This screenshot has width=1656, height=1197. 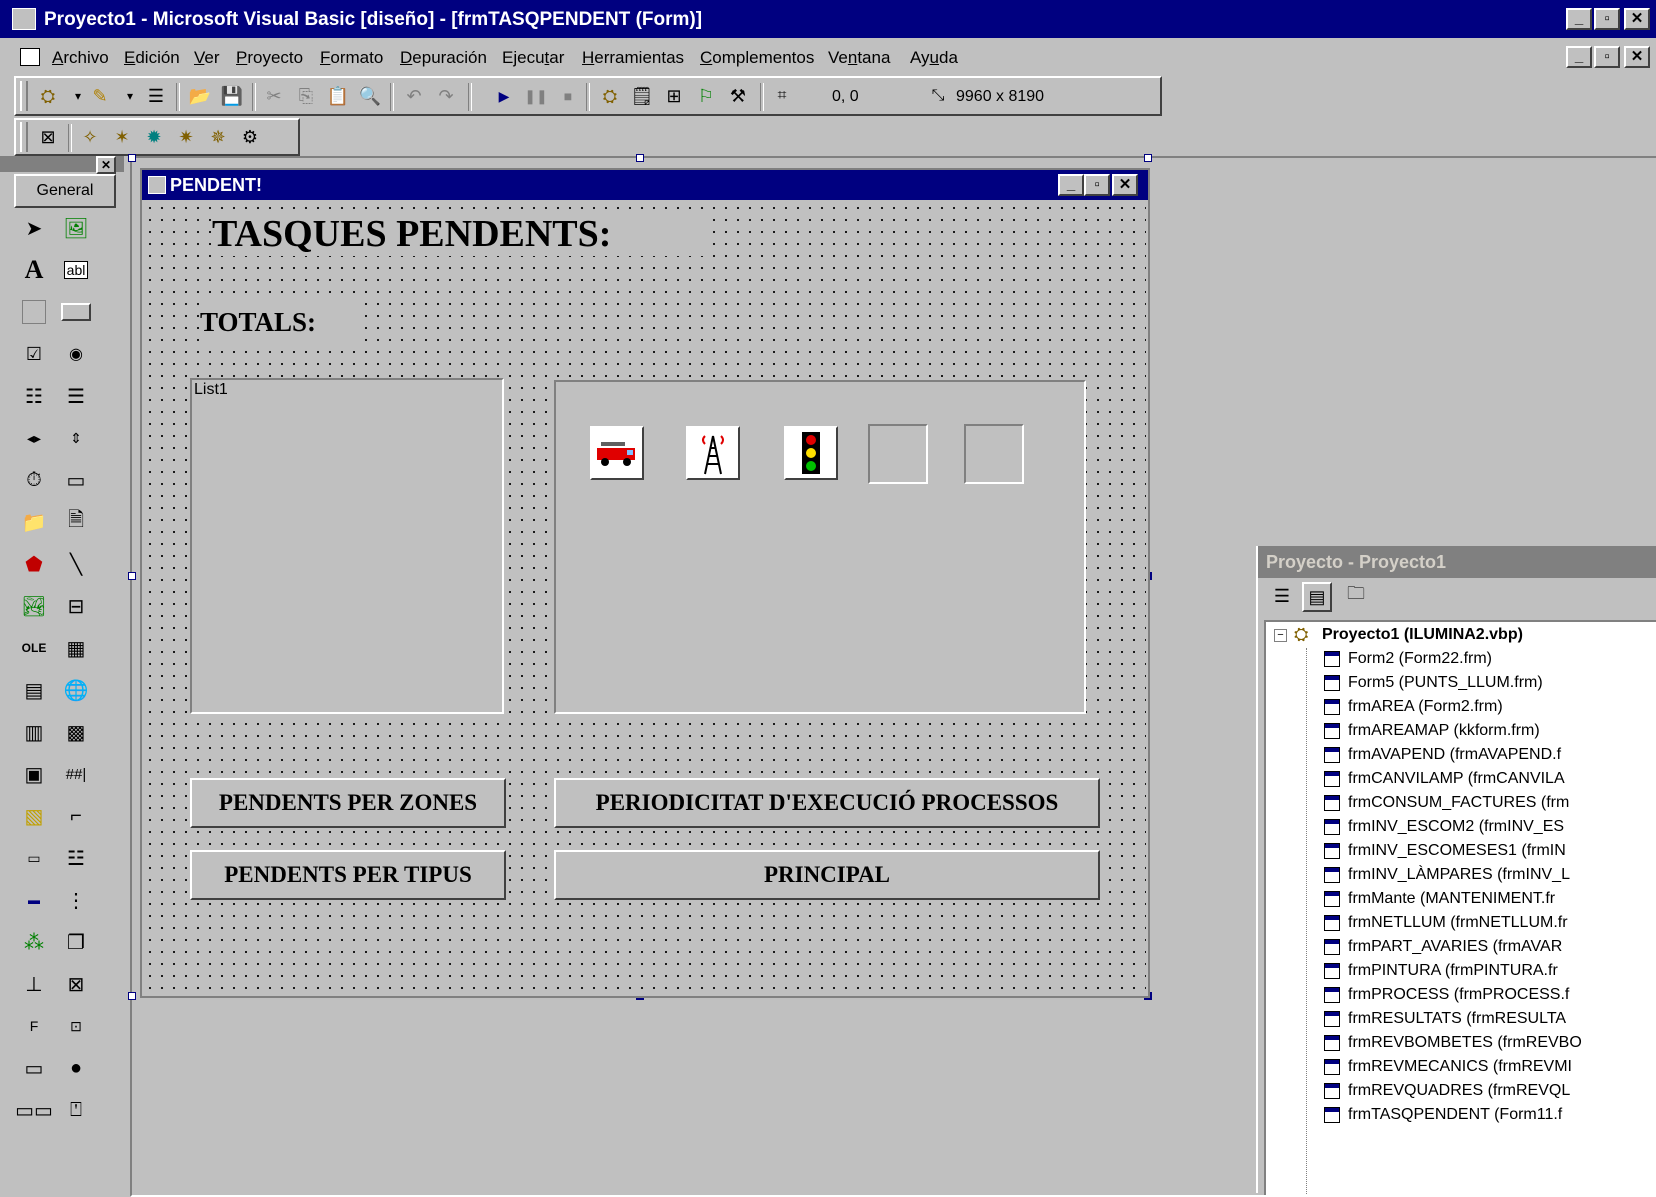 What do you see at coordinates (34, 354) in the screenshot?
I see `checkbox-tool-icon: ☑` at bounding box center [34, 354].